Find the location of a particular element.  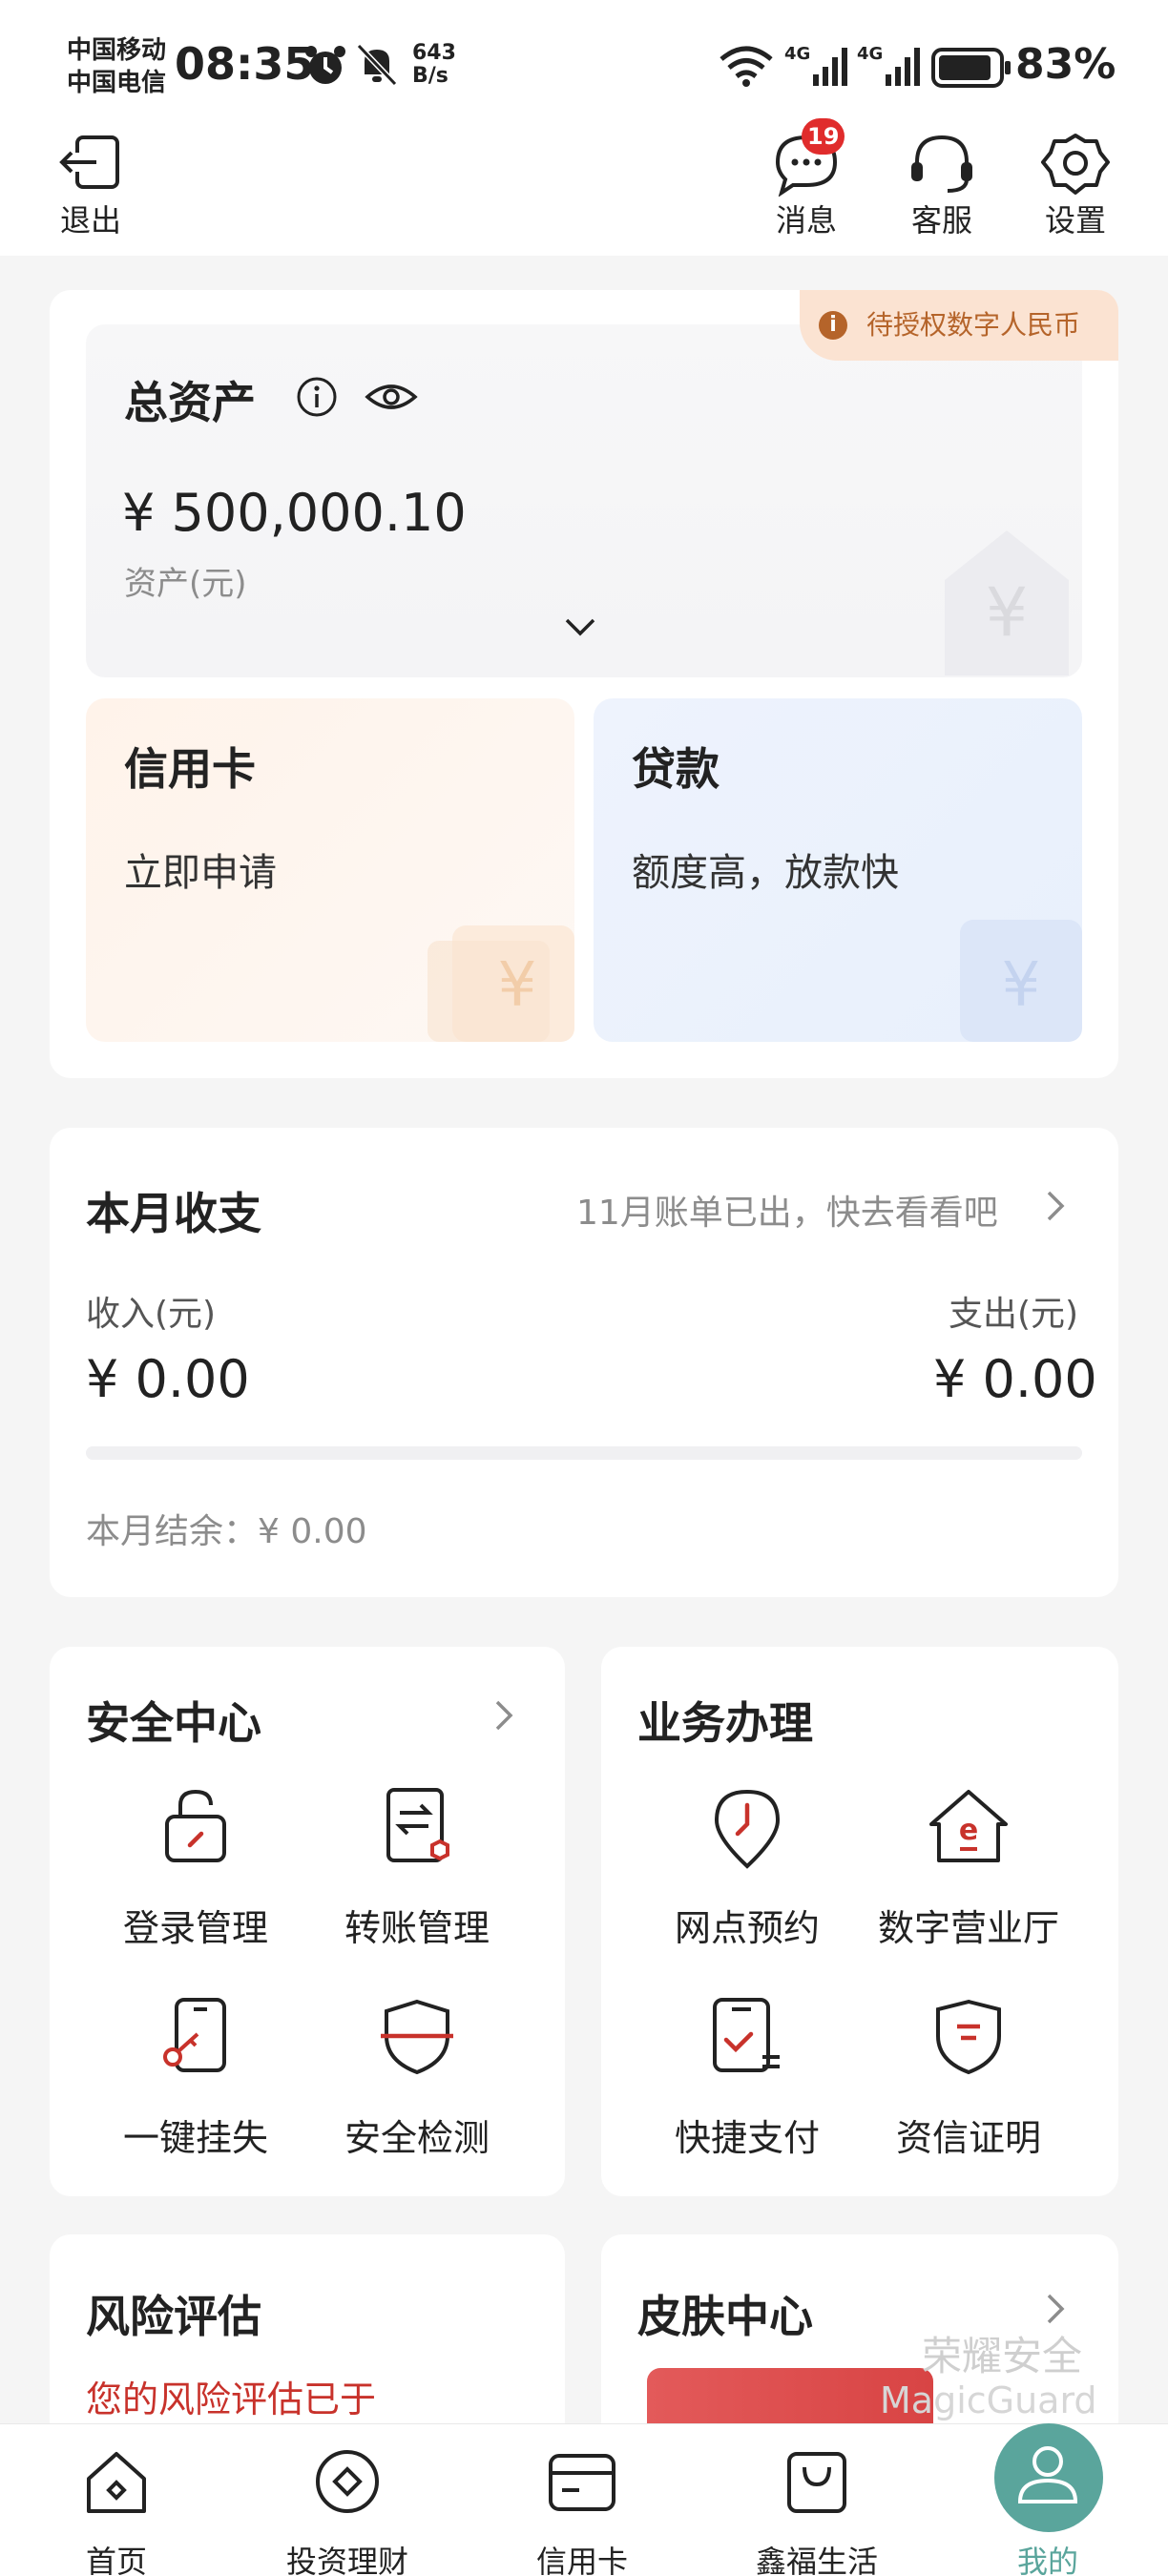

house-yuan-icon: ¥ is located at coordinates (1007, 602).